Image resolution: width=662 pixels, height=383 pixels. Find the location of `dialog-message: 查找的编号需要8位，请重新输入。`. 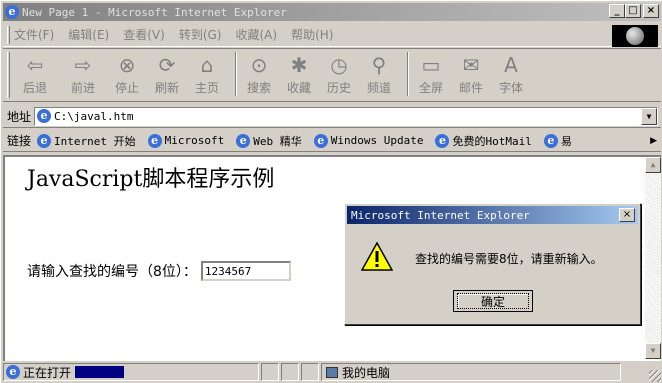

dialog-message: 查找的编号需要8位，请重新输入。 is located at coordinates (509, 259).